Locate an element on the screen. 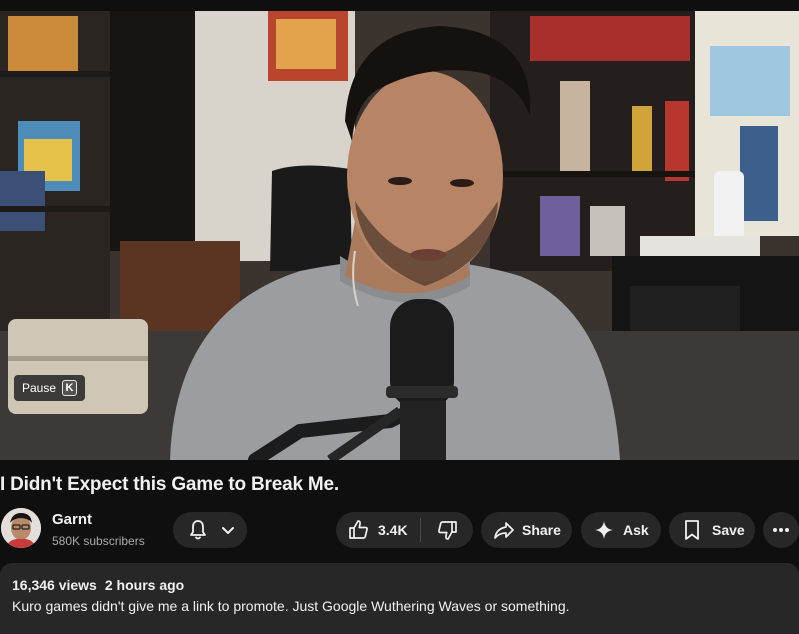 Image resolution: width=799 pixels, height=634 pixels. bookmark-icon is located at coordinates (692, 530).